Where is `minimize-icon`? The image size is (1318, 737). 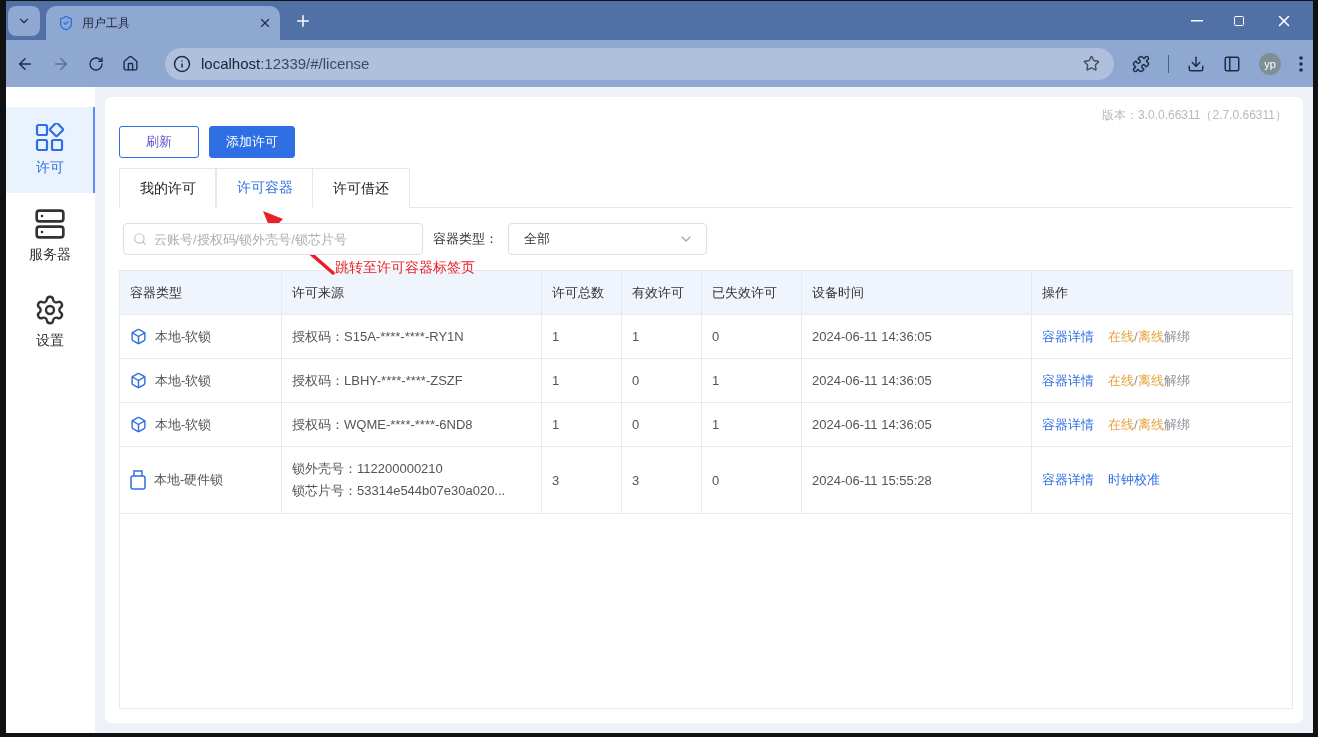
minimize-icon is located at coordinates (1197, 20).